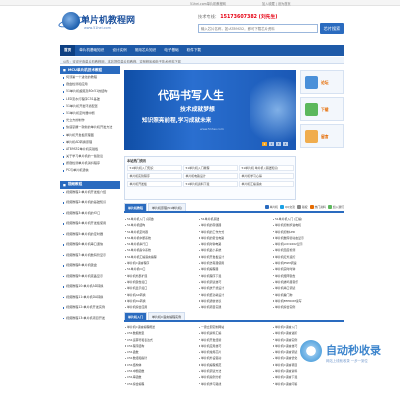 The width and height of the screenshot is (400, 400). Describe the element at coordinates (271, 144) in the screenshot. I see `banner-page-button: 2` at that location.